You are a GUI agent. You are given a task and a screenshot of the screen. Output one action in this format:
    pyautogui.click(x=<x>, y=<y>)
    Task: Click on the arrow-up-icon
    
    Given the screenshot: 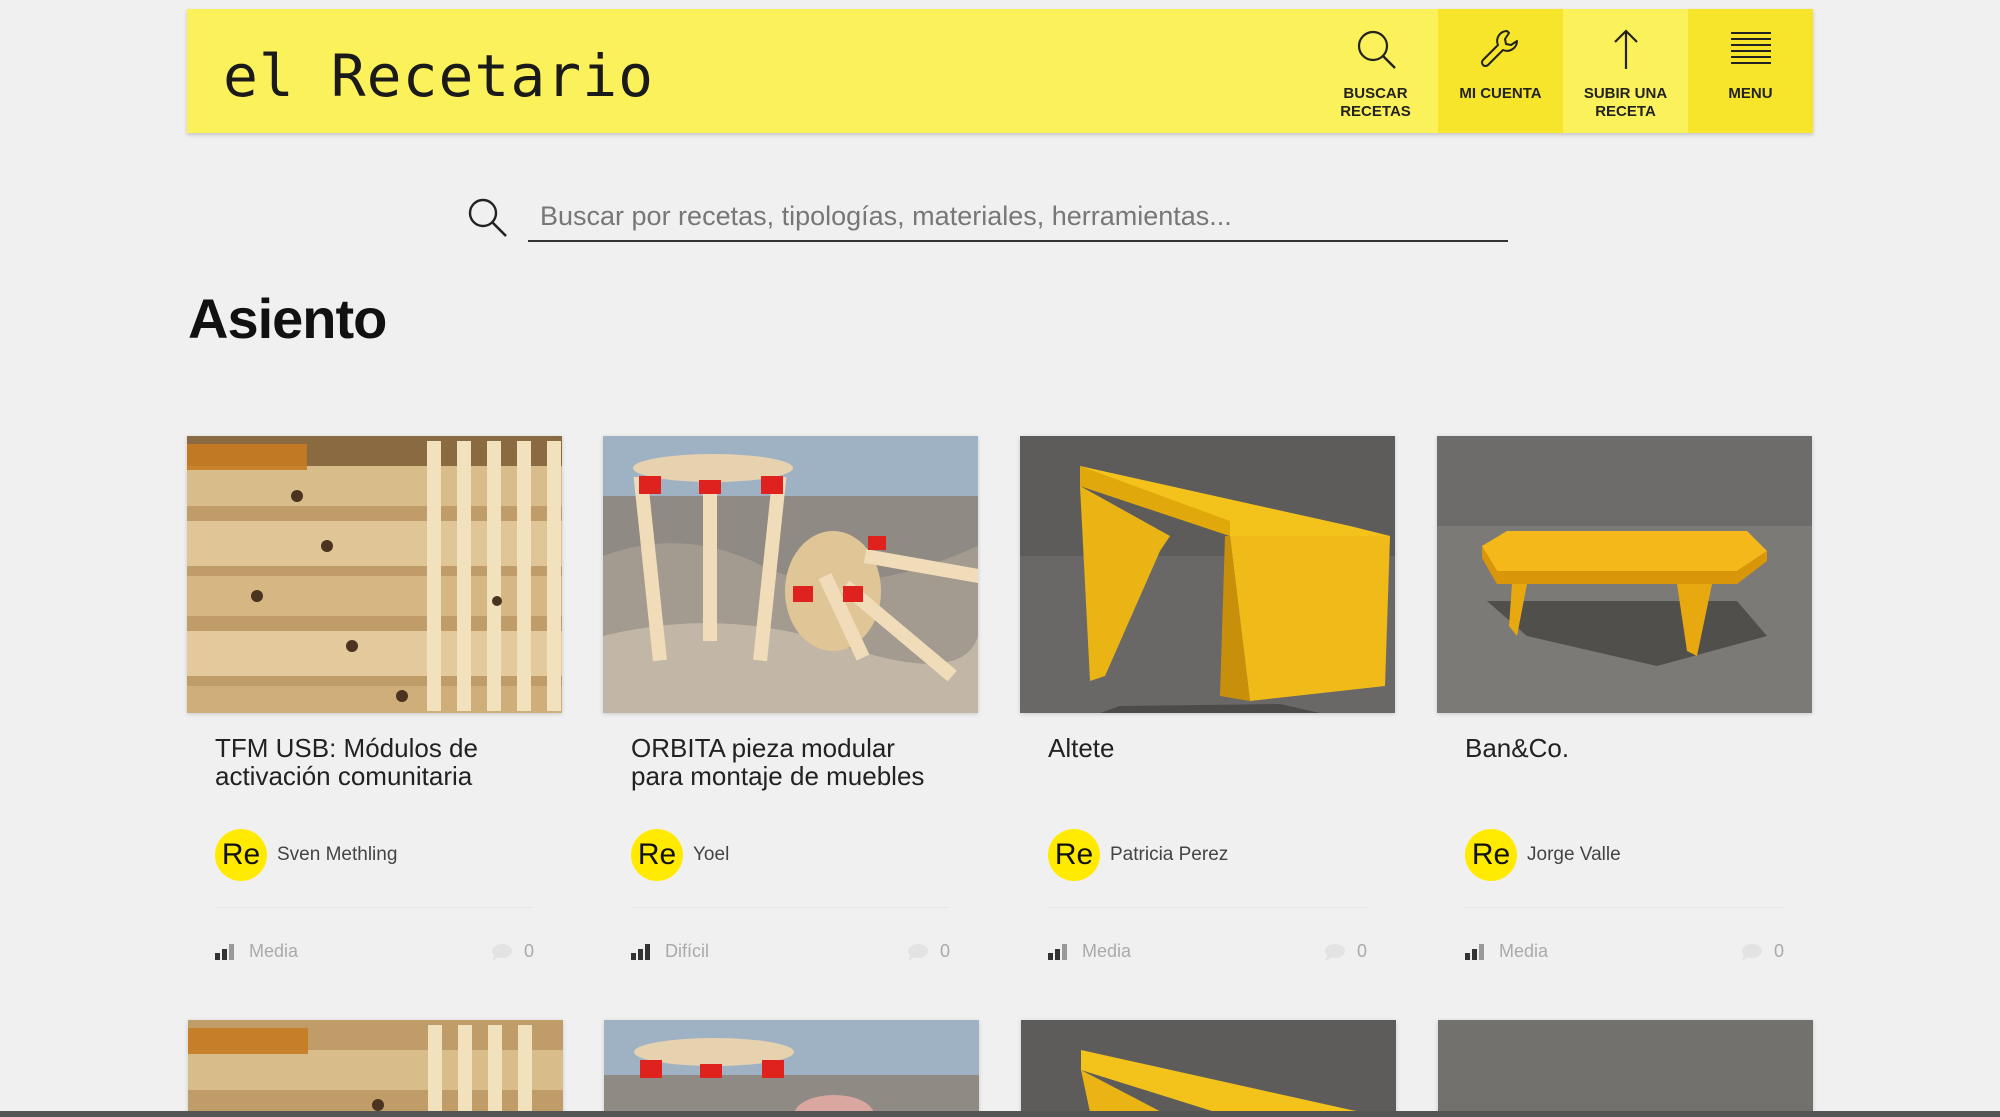 What is the action you would take?
    pyautogui.click(x=1625, y=49)
    